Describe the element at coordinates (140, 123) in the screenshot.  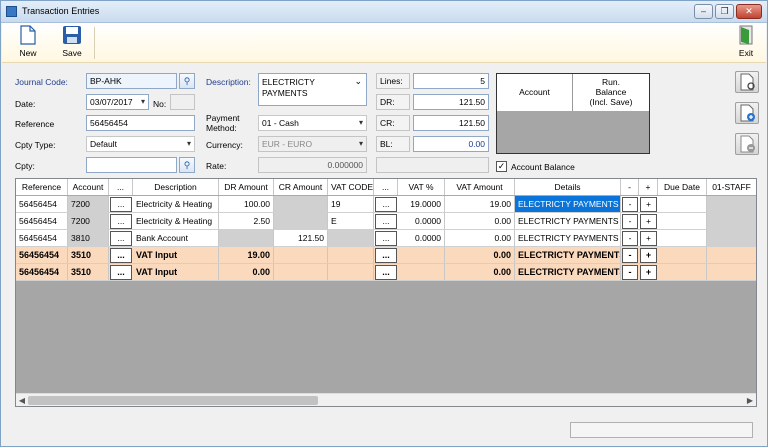
I see `reference-input: 56456454` at that location.